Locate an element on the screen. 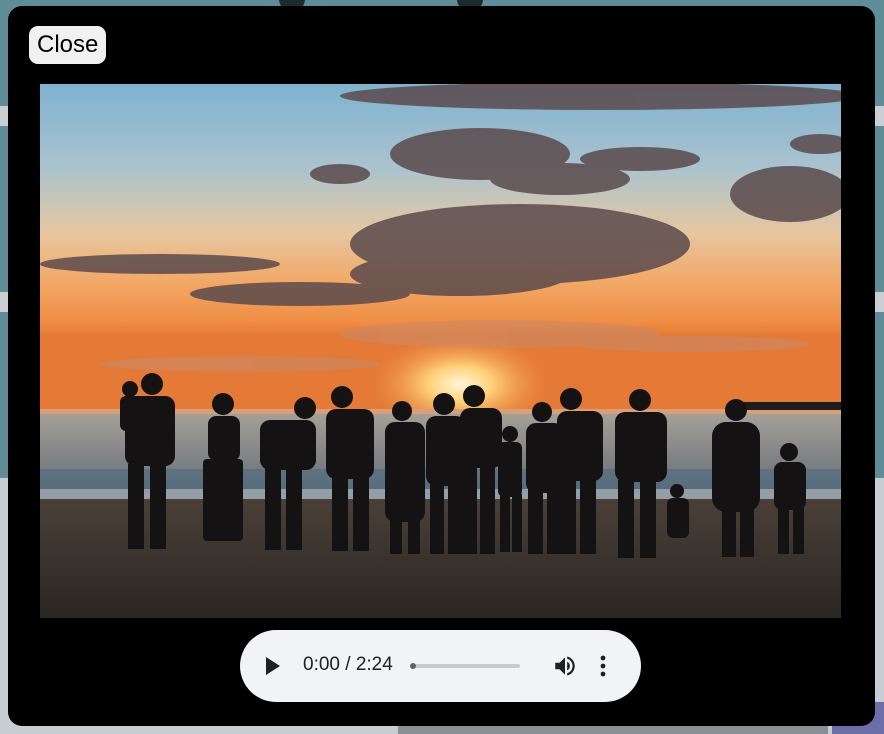 The width and height of the screenshot is (884, 734). time-display: 0:00 / 2:24 is located at coordinates (348, 664).